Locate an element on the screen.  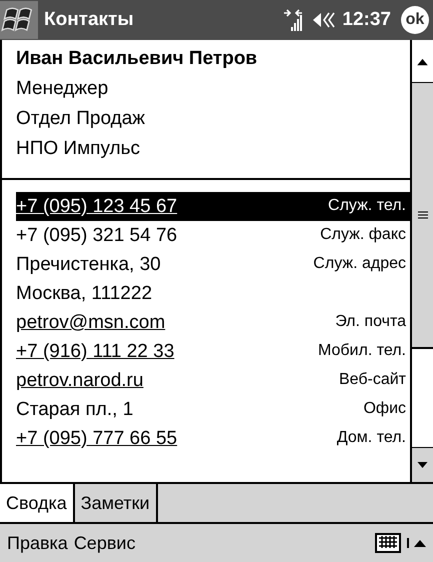
contact-detail: Отдел Продаж is located at coordinates (81, 119).